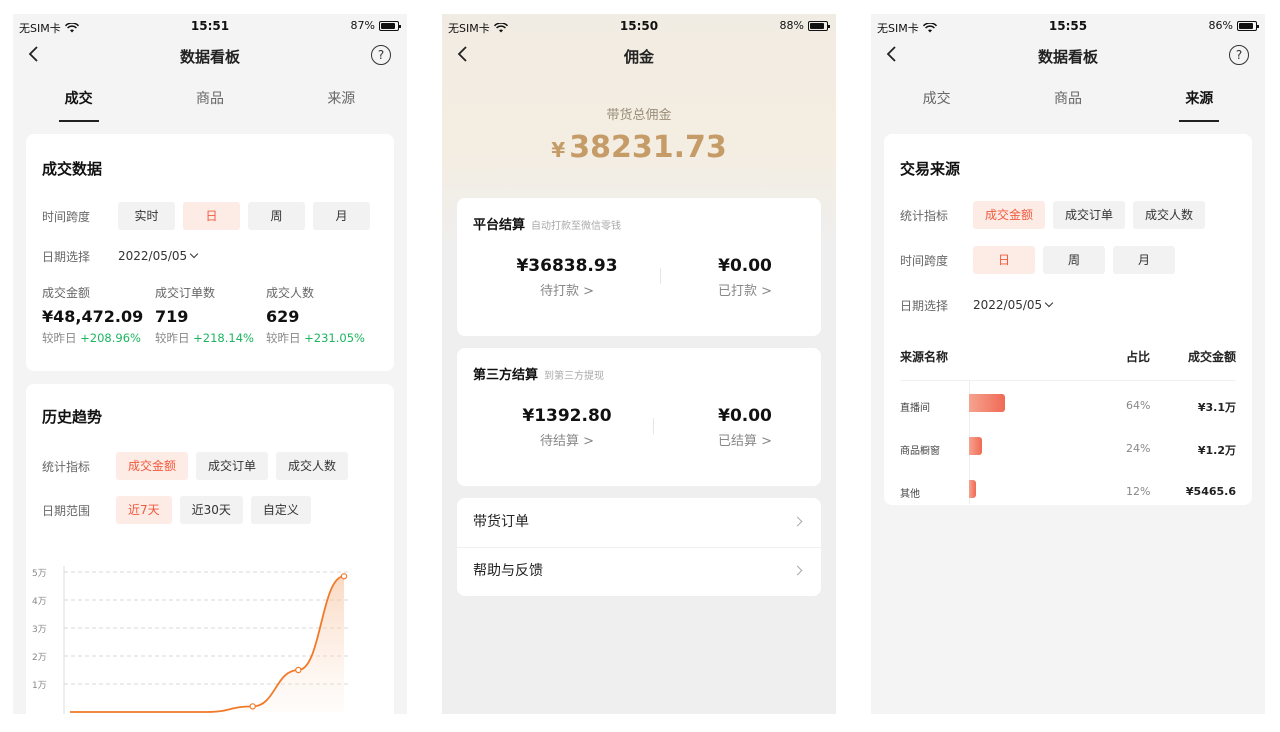 The height and width of the screenshot is (732, 1280). What do you see at coordinates (211, 510) in the screenshot?
I see `range-option-30d: 近30天` at bounding box center [211, 510].